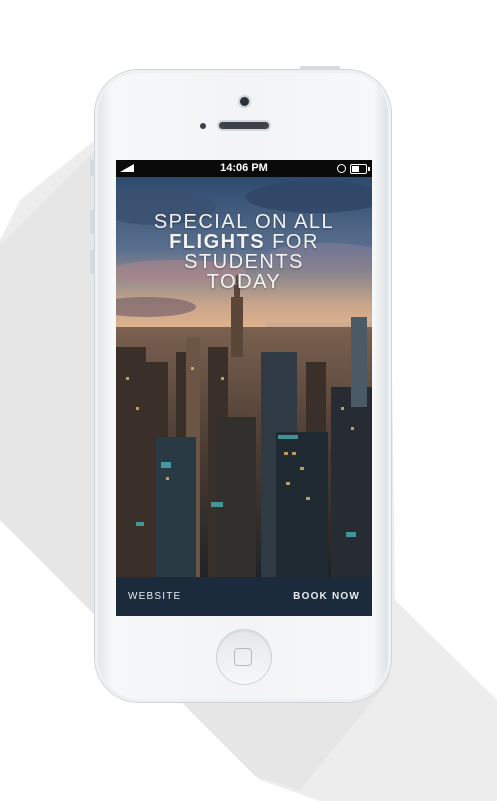 The height and width of the screenshot is (801, 497). I want to click on signal-icon, so click(127, 168).